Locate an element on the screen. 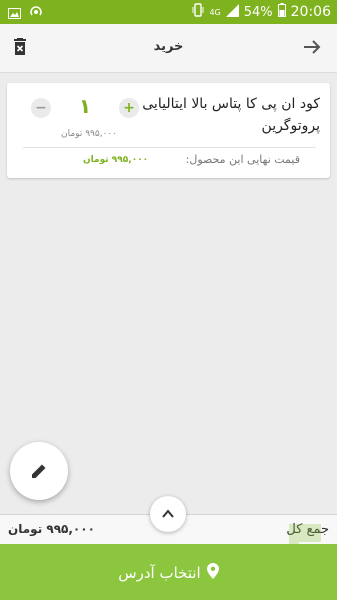  status-bar: 4G 54% 20:06 is located at coordinates (168, 12).